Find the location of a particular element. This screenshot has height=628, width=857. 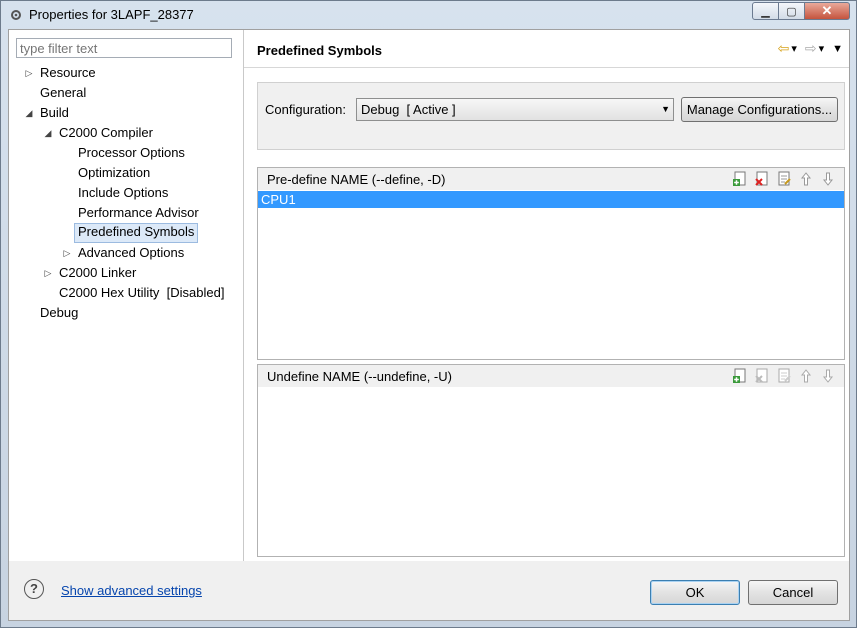

filter-input is located at coordinates (124, 48).